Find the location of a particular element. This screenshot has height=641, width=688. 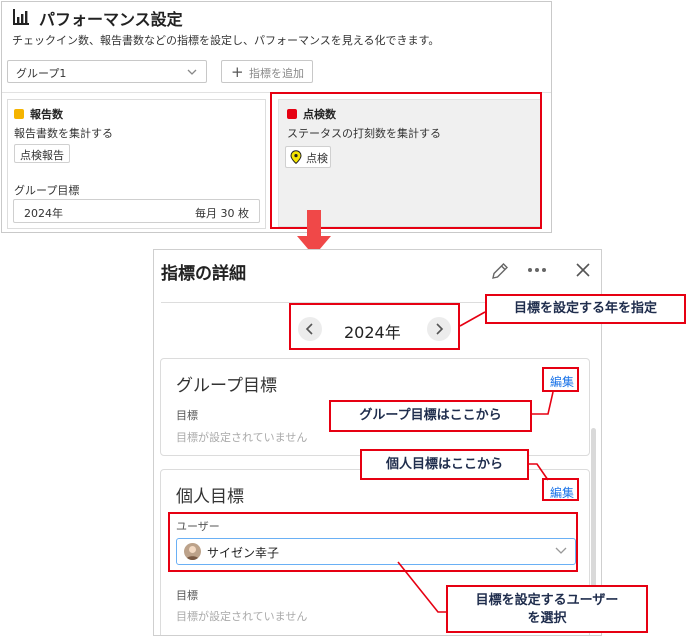

callout-group-goal: グループ目標はここから is located at coordinates (430, 416).